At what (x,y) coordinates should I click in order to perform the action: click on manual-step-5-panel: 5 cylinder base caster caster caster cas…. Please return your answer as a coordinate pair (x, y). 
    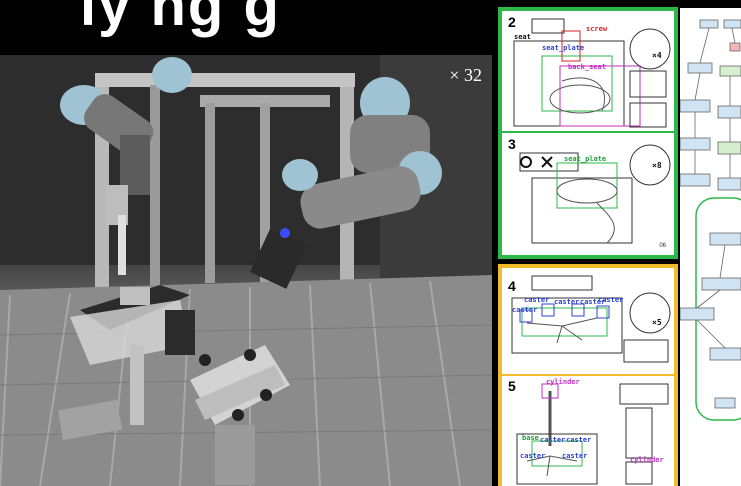
    Looking at the image, I should click on (588, 430).